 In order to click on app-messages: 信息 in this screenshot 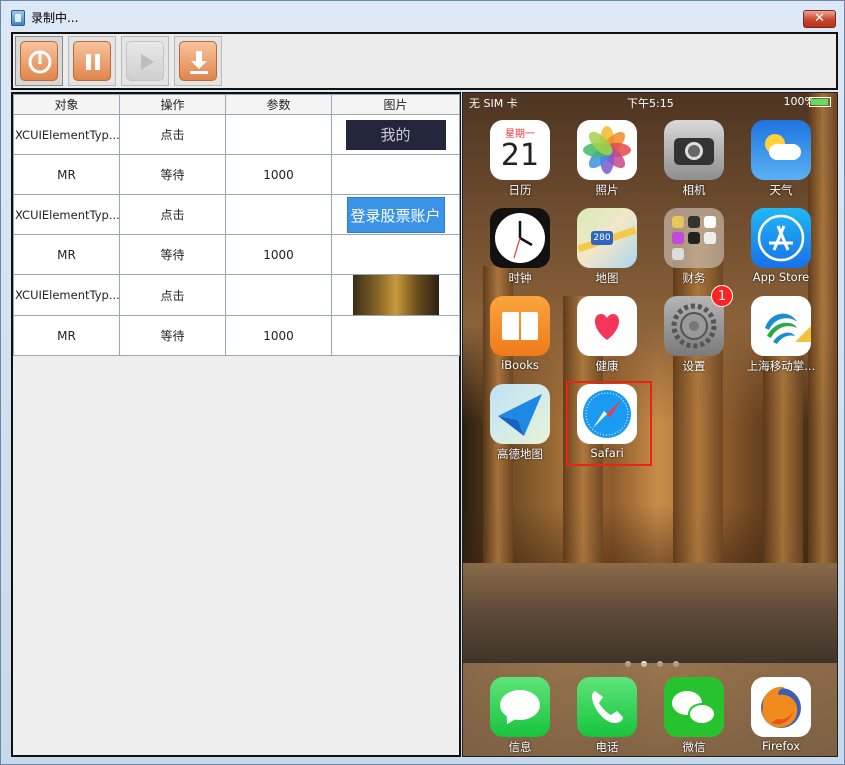, I will do `click(520, 716)`.